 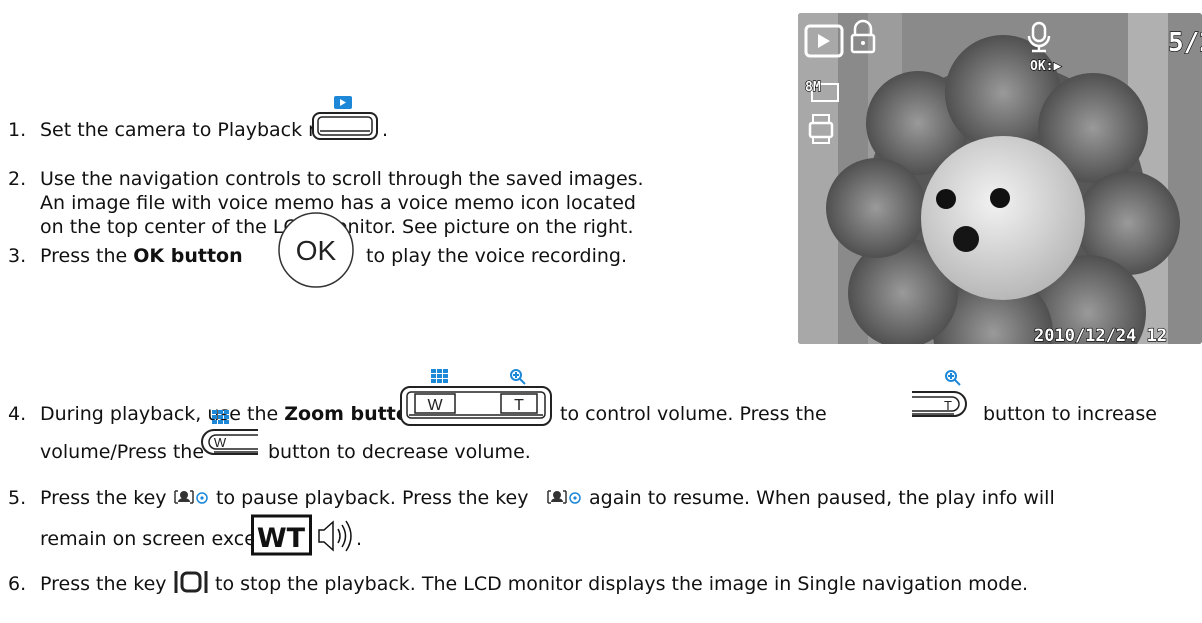 I want to click on date-time-stamp: 2010/12/24 12, so click(x=1100, y=335).